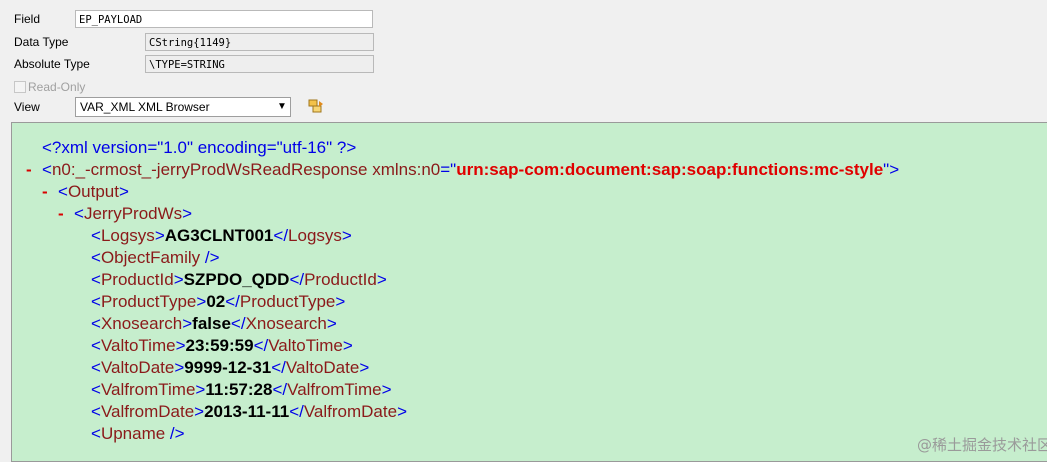  Describe the element at coordinates (41, 42) in the screenshot. I see `datatype-label: Data Type` at that location.